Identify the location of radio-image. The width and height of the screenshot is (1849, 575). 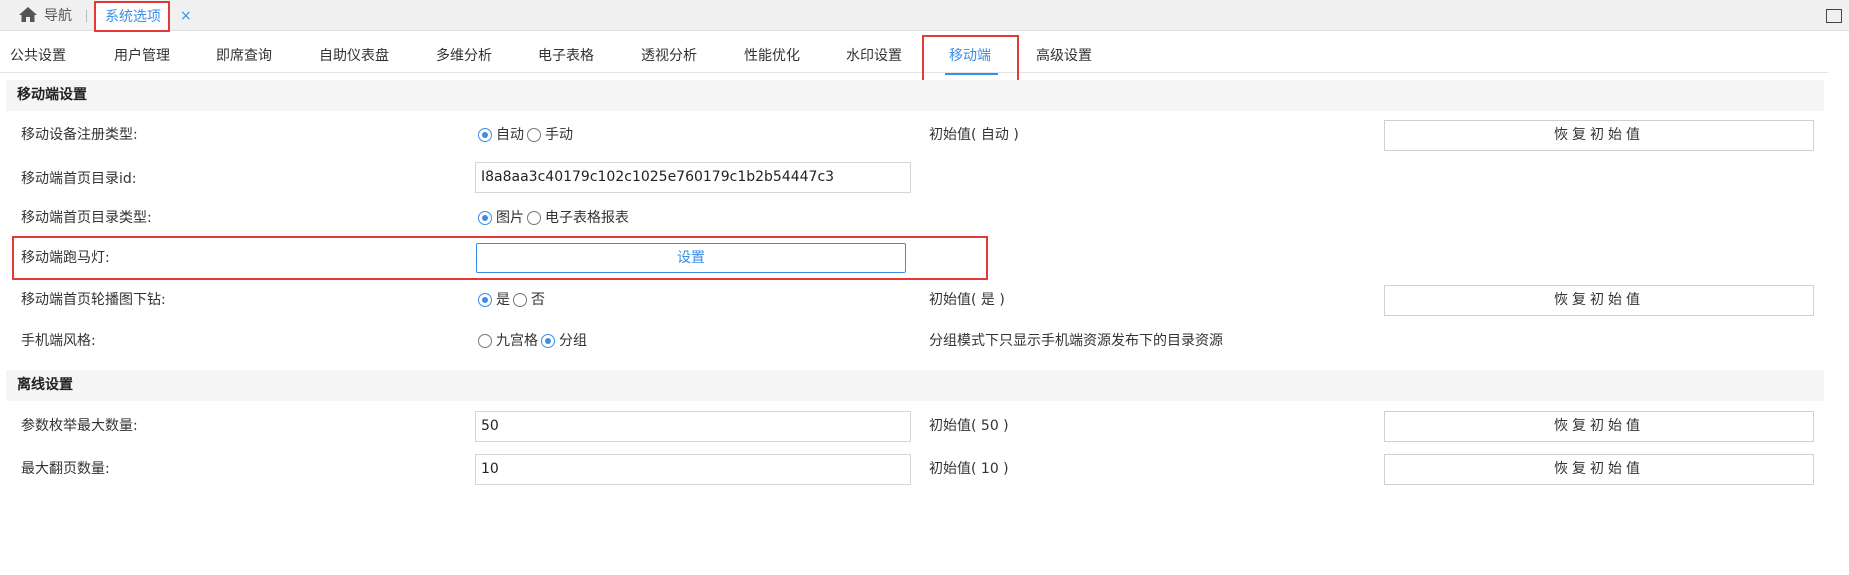
(485, 218).